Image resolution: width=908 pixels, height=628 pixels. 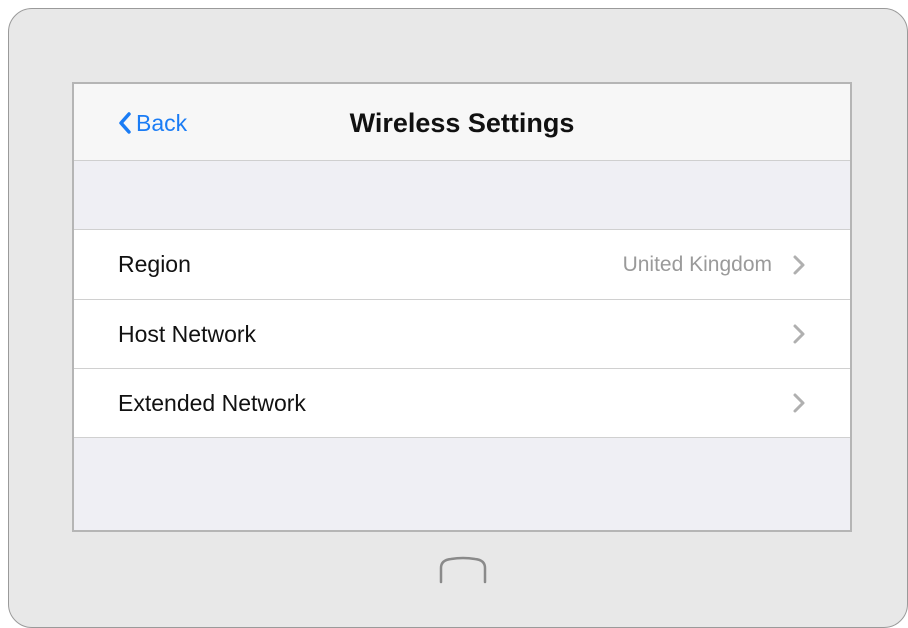 What do you see at coordinates (187, 333) in the screenshot?
I see `host-network-label: Host Network` at bounding box center [187, 333].